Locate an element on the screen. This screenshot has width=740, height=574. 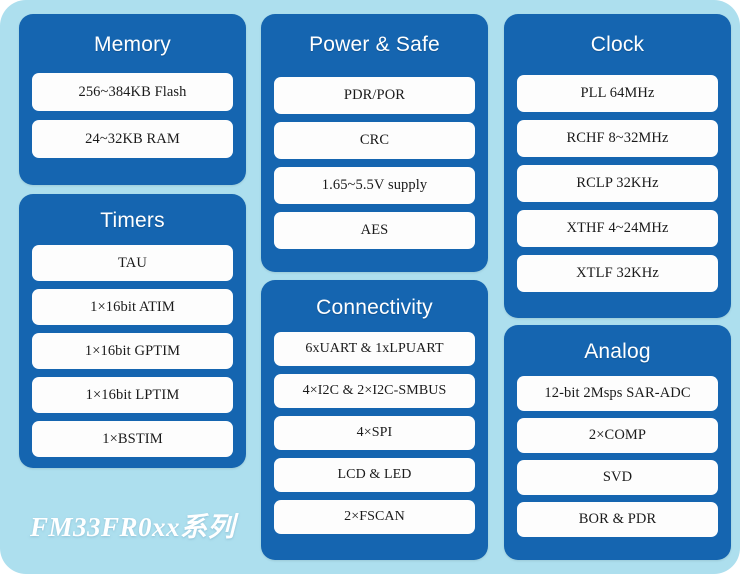
feature-item: AES is located at coordinates (374, 230).